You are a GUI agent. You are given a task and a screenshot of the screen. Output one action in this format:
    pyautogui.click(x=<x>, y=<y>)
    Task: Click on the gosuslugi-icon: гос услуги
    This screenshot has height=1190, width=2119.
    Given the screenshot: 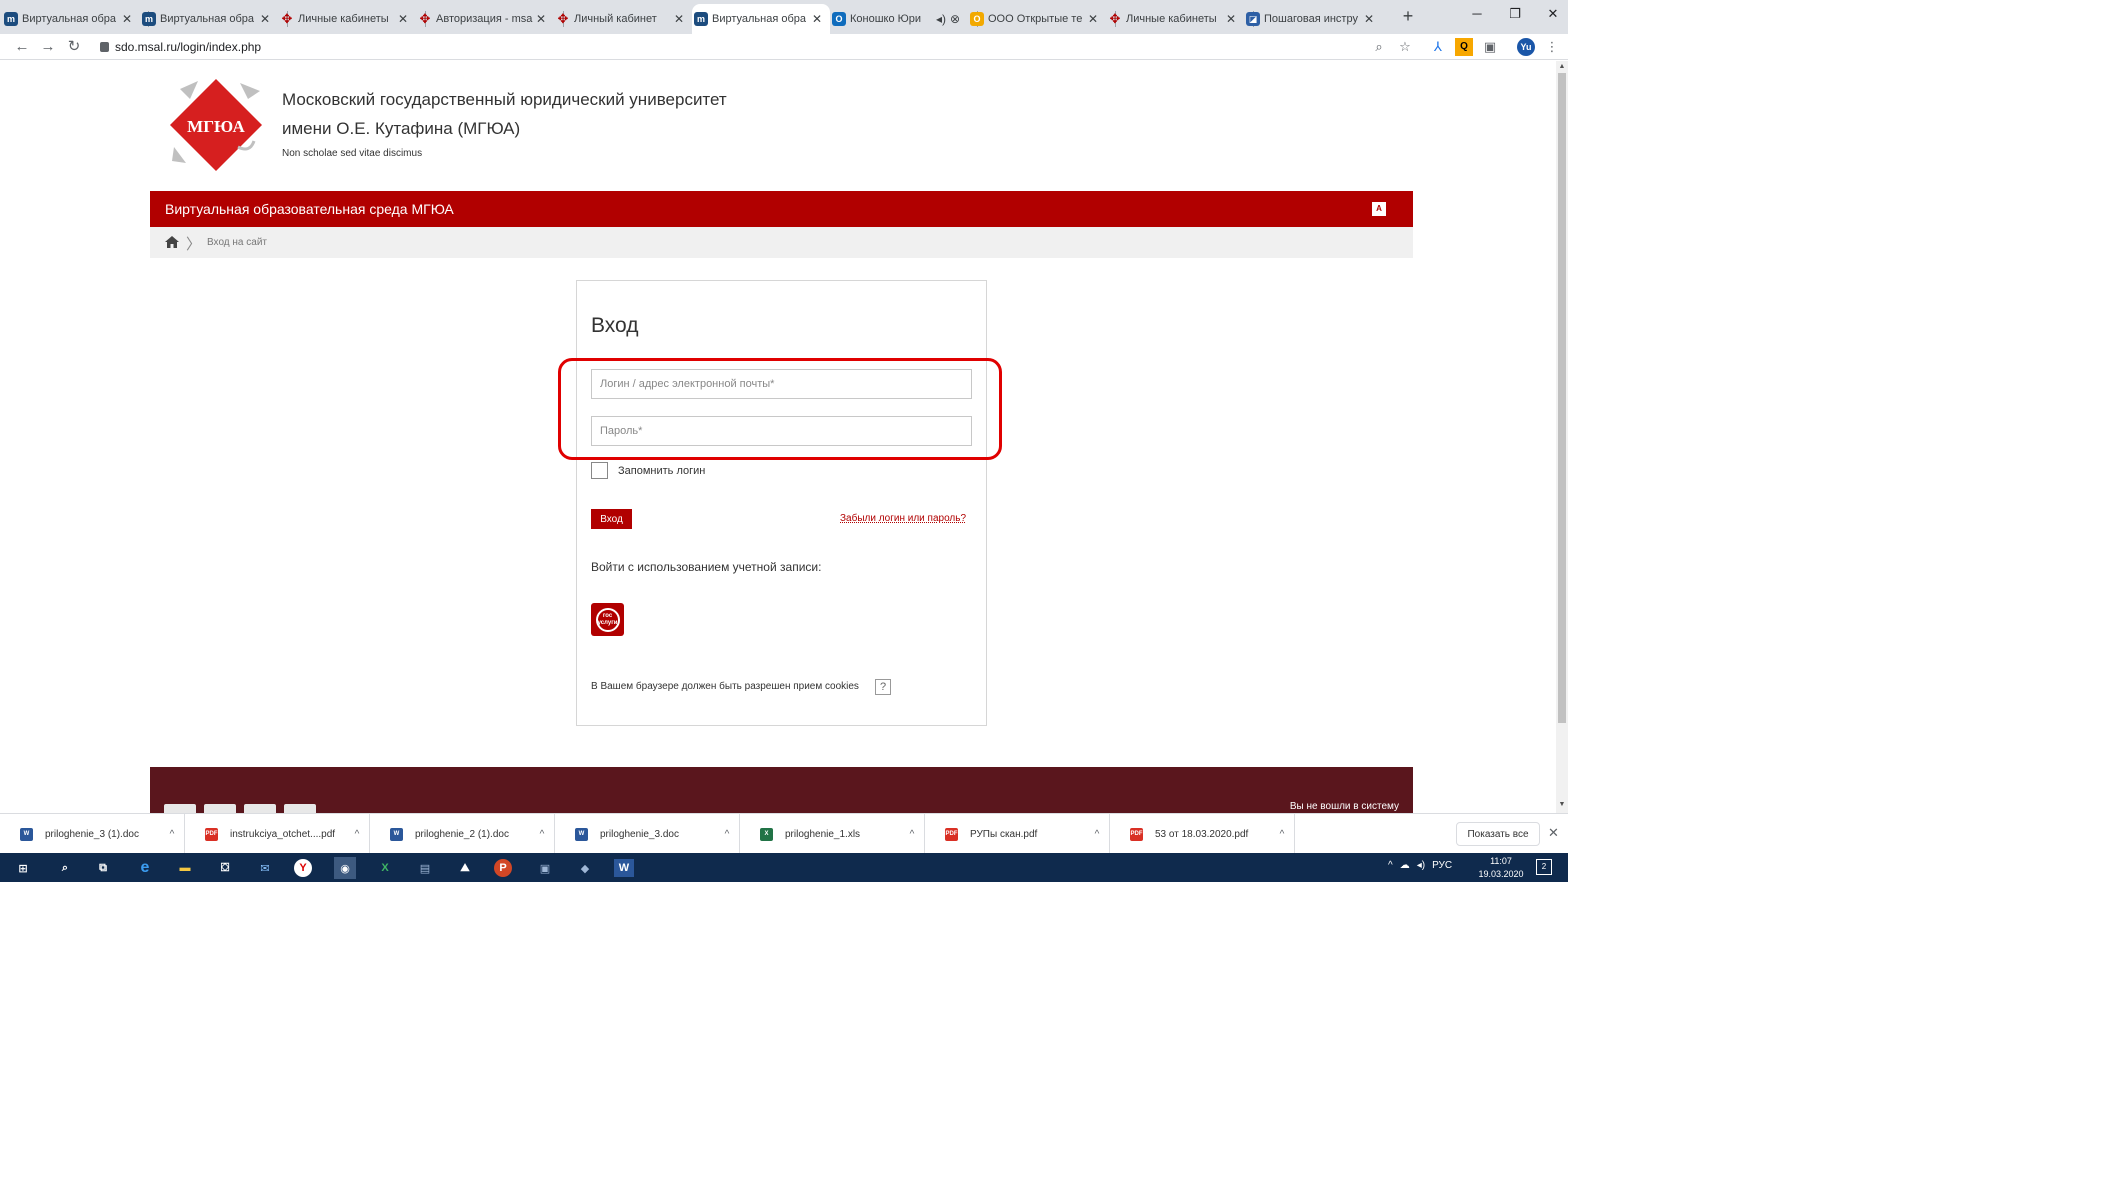 What is the action you would take?
    pyautogui.click(x=607, y=619)
    